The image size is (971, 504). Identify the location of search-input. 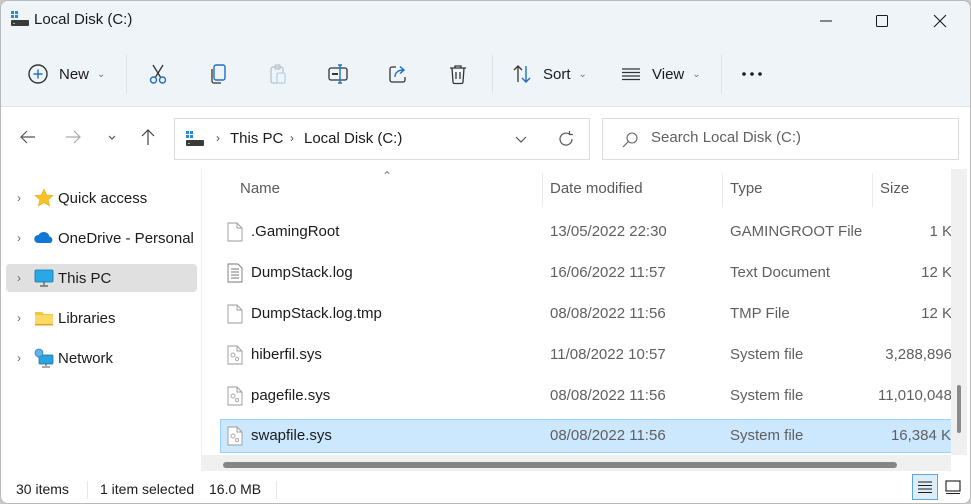
(796, 137).